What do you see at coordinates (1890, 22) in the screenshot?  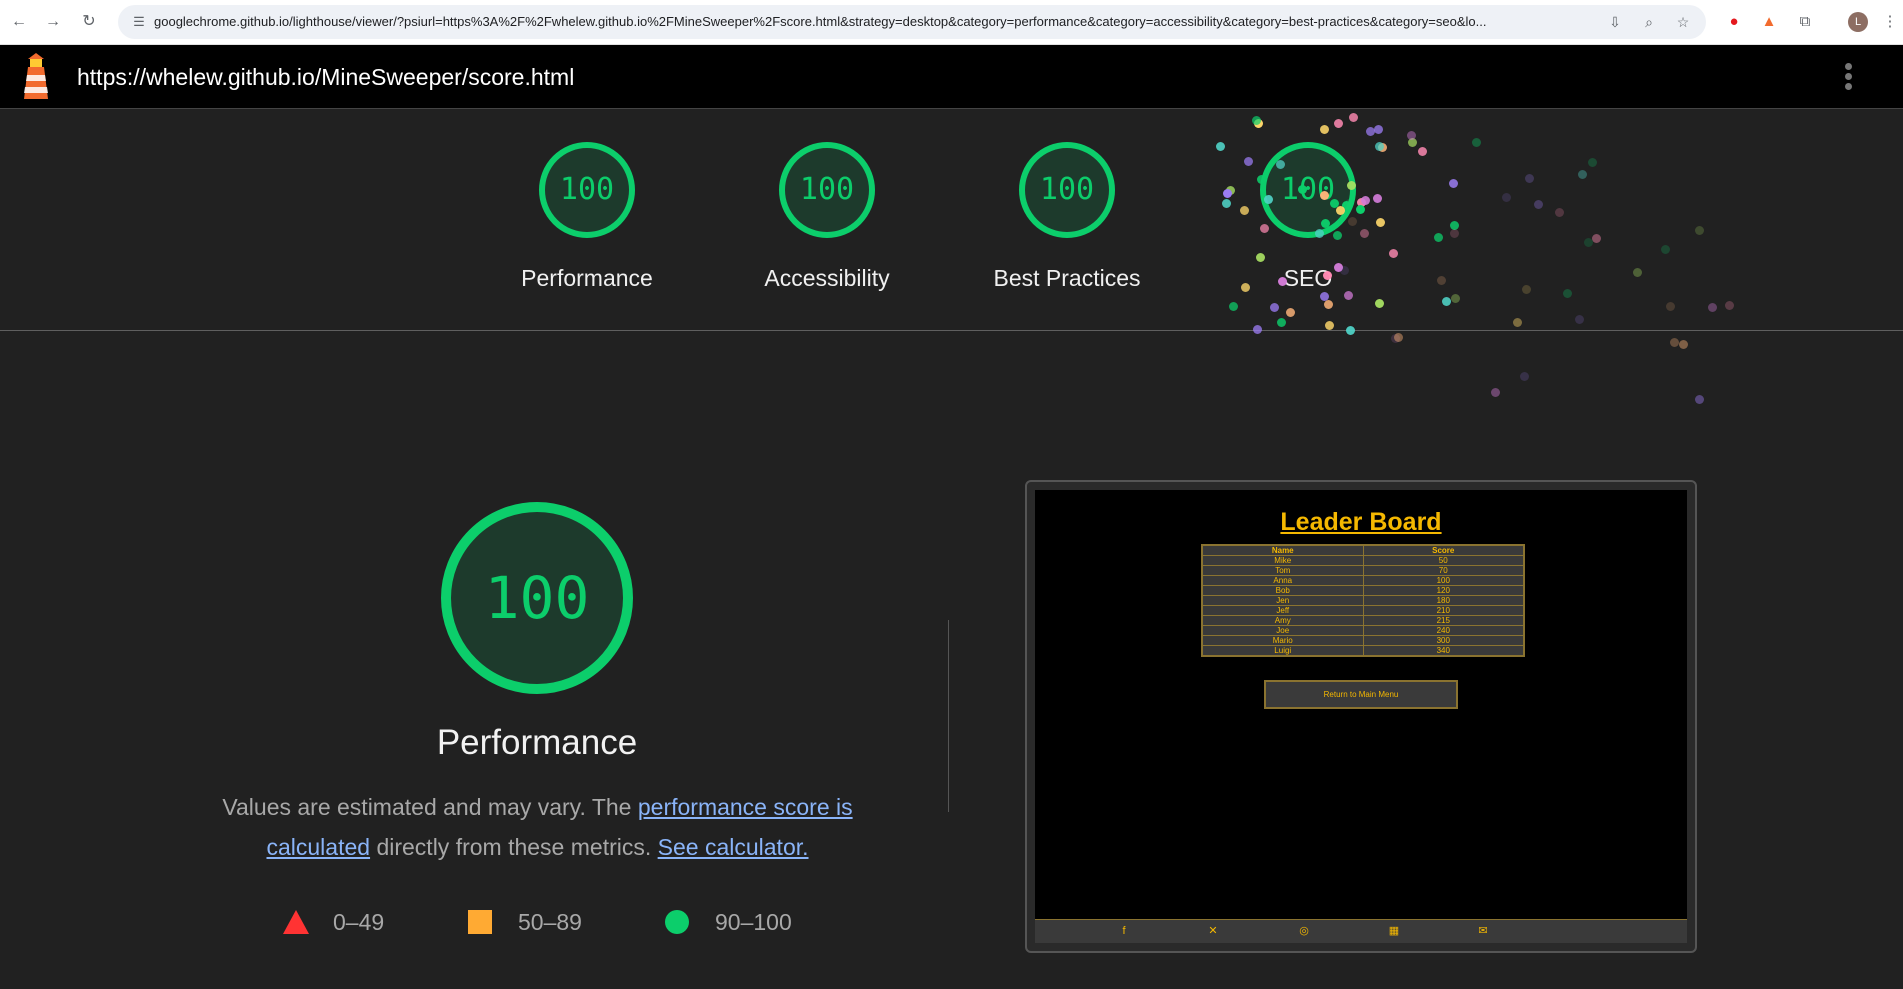 I see `kebab-menu-icon: ⋮` at bounding box center [1890, 22].